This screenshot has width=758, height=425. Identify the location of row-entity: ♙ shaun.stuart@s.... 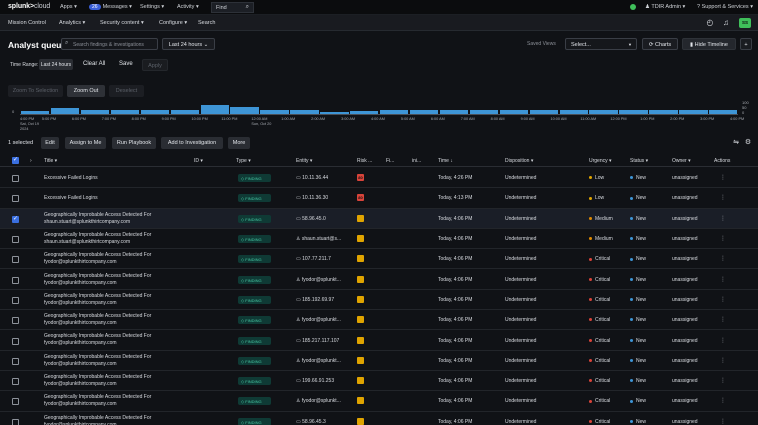
(318, 239).